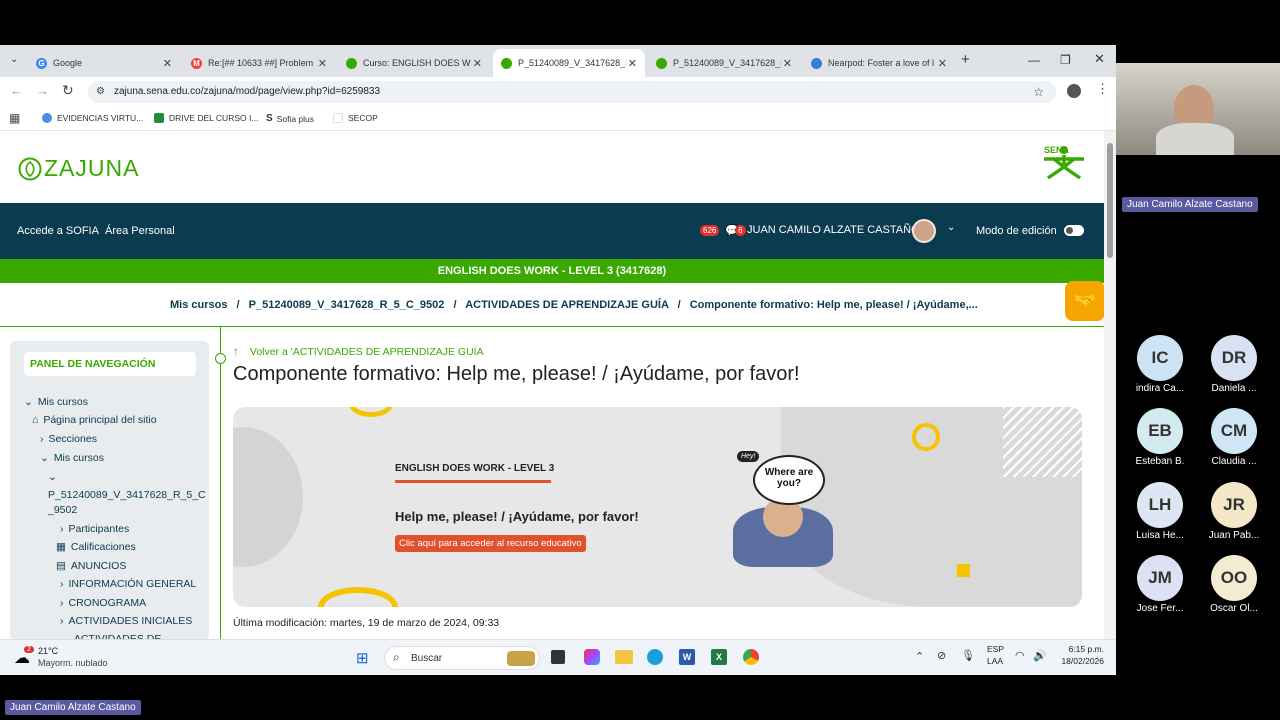 This screenshot has height=720, width=1280. Describe the element at coordinates (968, 655) in the screenshot. I see `microphone-icon: 🎙` at that location.